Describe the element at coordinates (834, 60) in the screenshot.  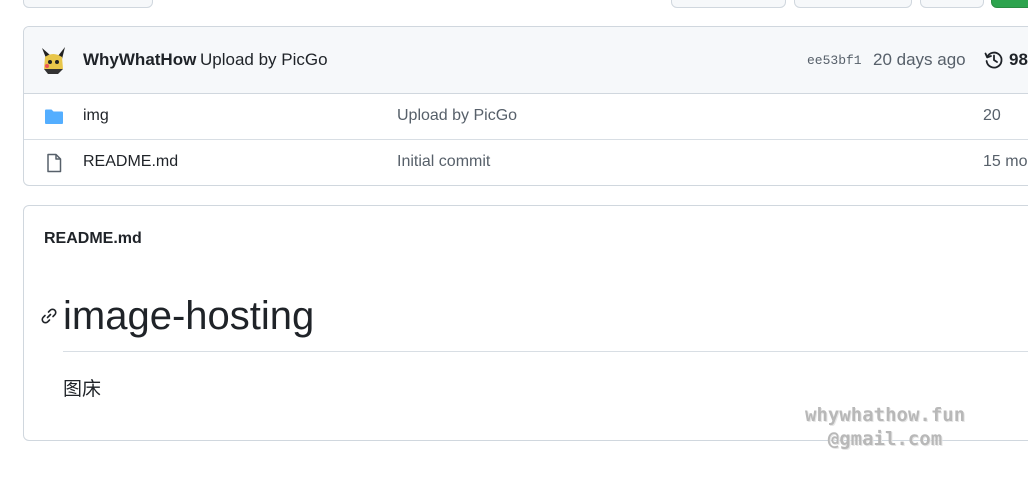
I see `commit-sha-link: ee53bf1` at that location.